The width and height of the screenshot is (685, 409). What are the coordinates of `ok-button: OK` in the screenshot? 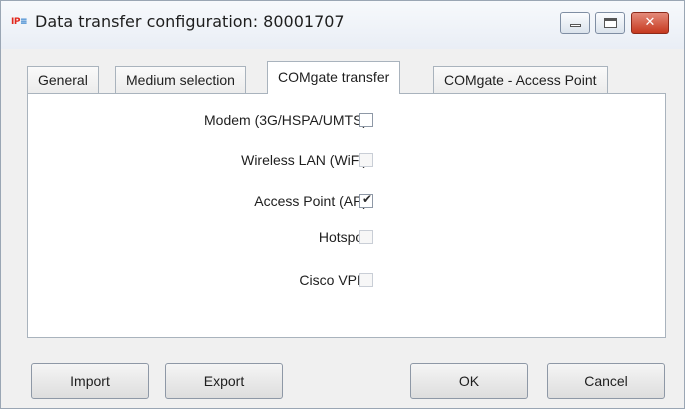 It's located at (469, 381).